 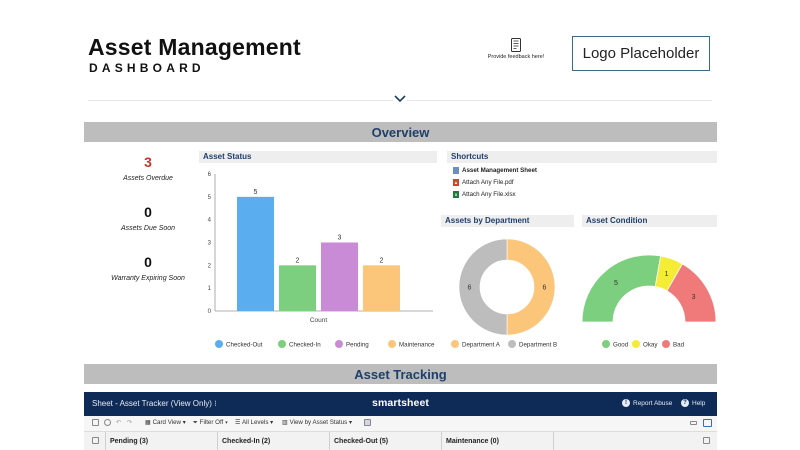 What do you see at coordinates (148, 162) in the screenshot?
I see `stat-value: 3` at bounding box center [148, 162].